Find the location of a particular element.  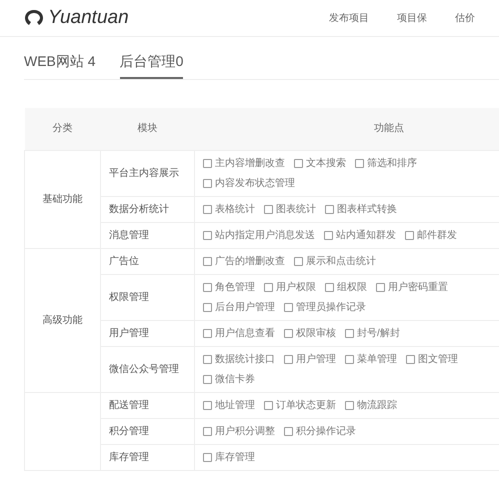

logo-icon is located at coordinates (34, 18).